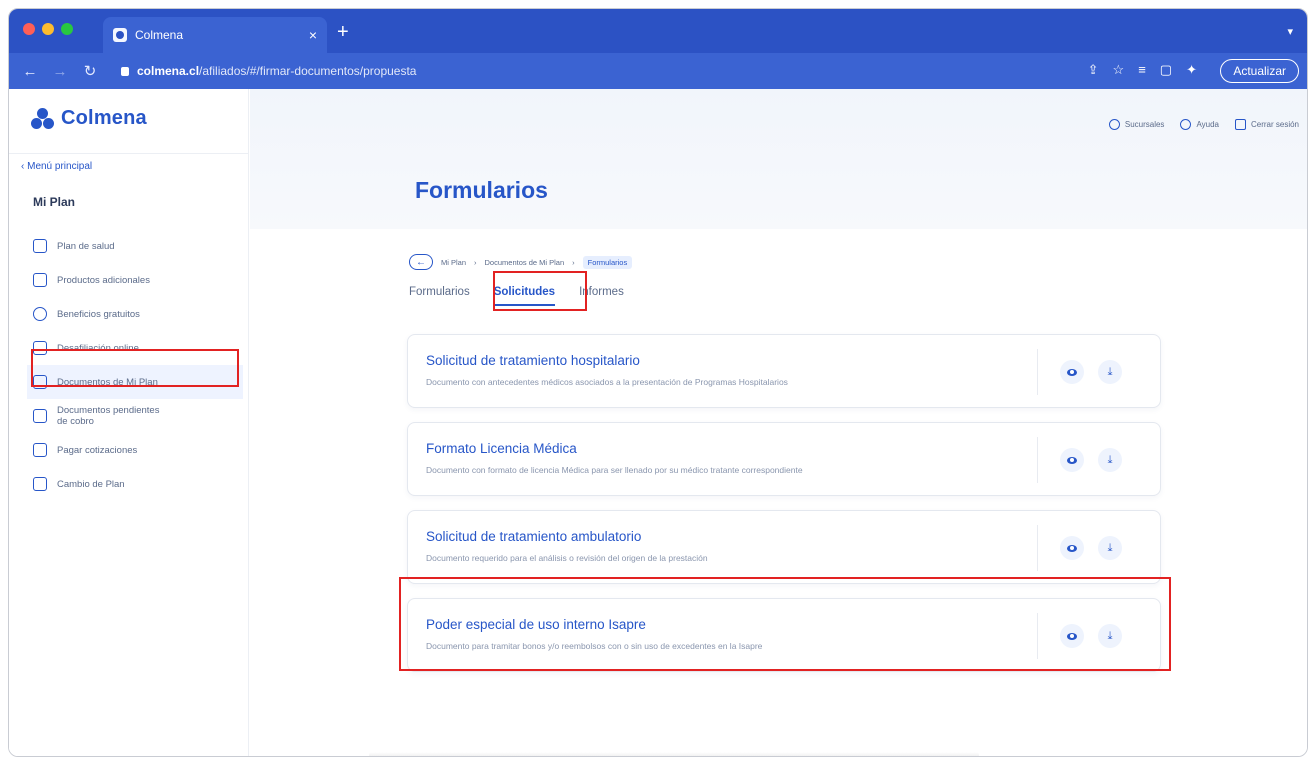 Image resolution: width=1312 pixels, height=757 pixels. Describe the element at coordinates (40, 484) in the screenshot. I see `swap-icon` at that location.